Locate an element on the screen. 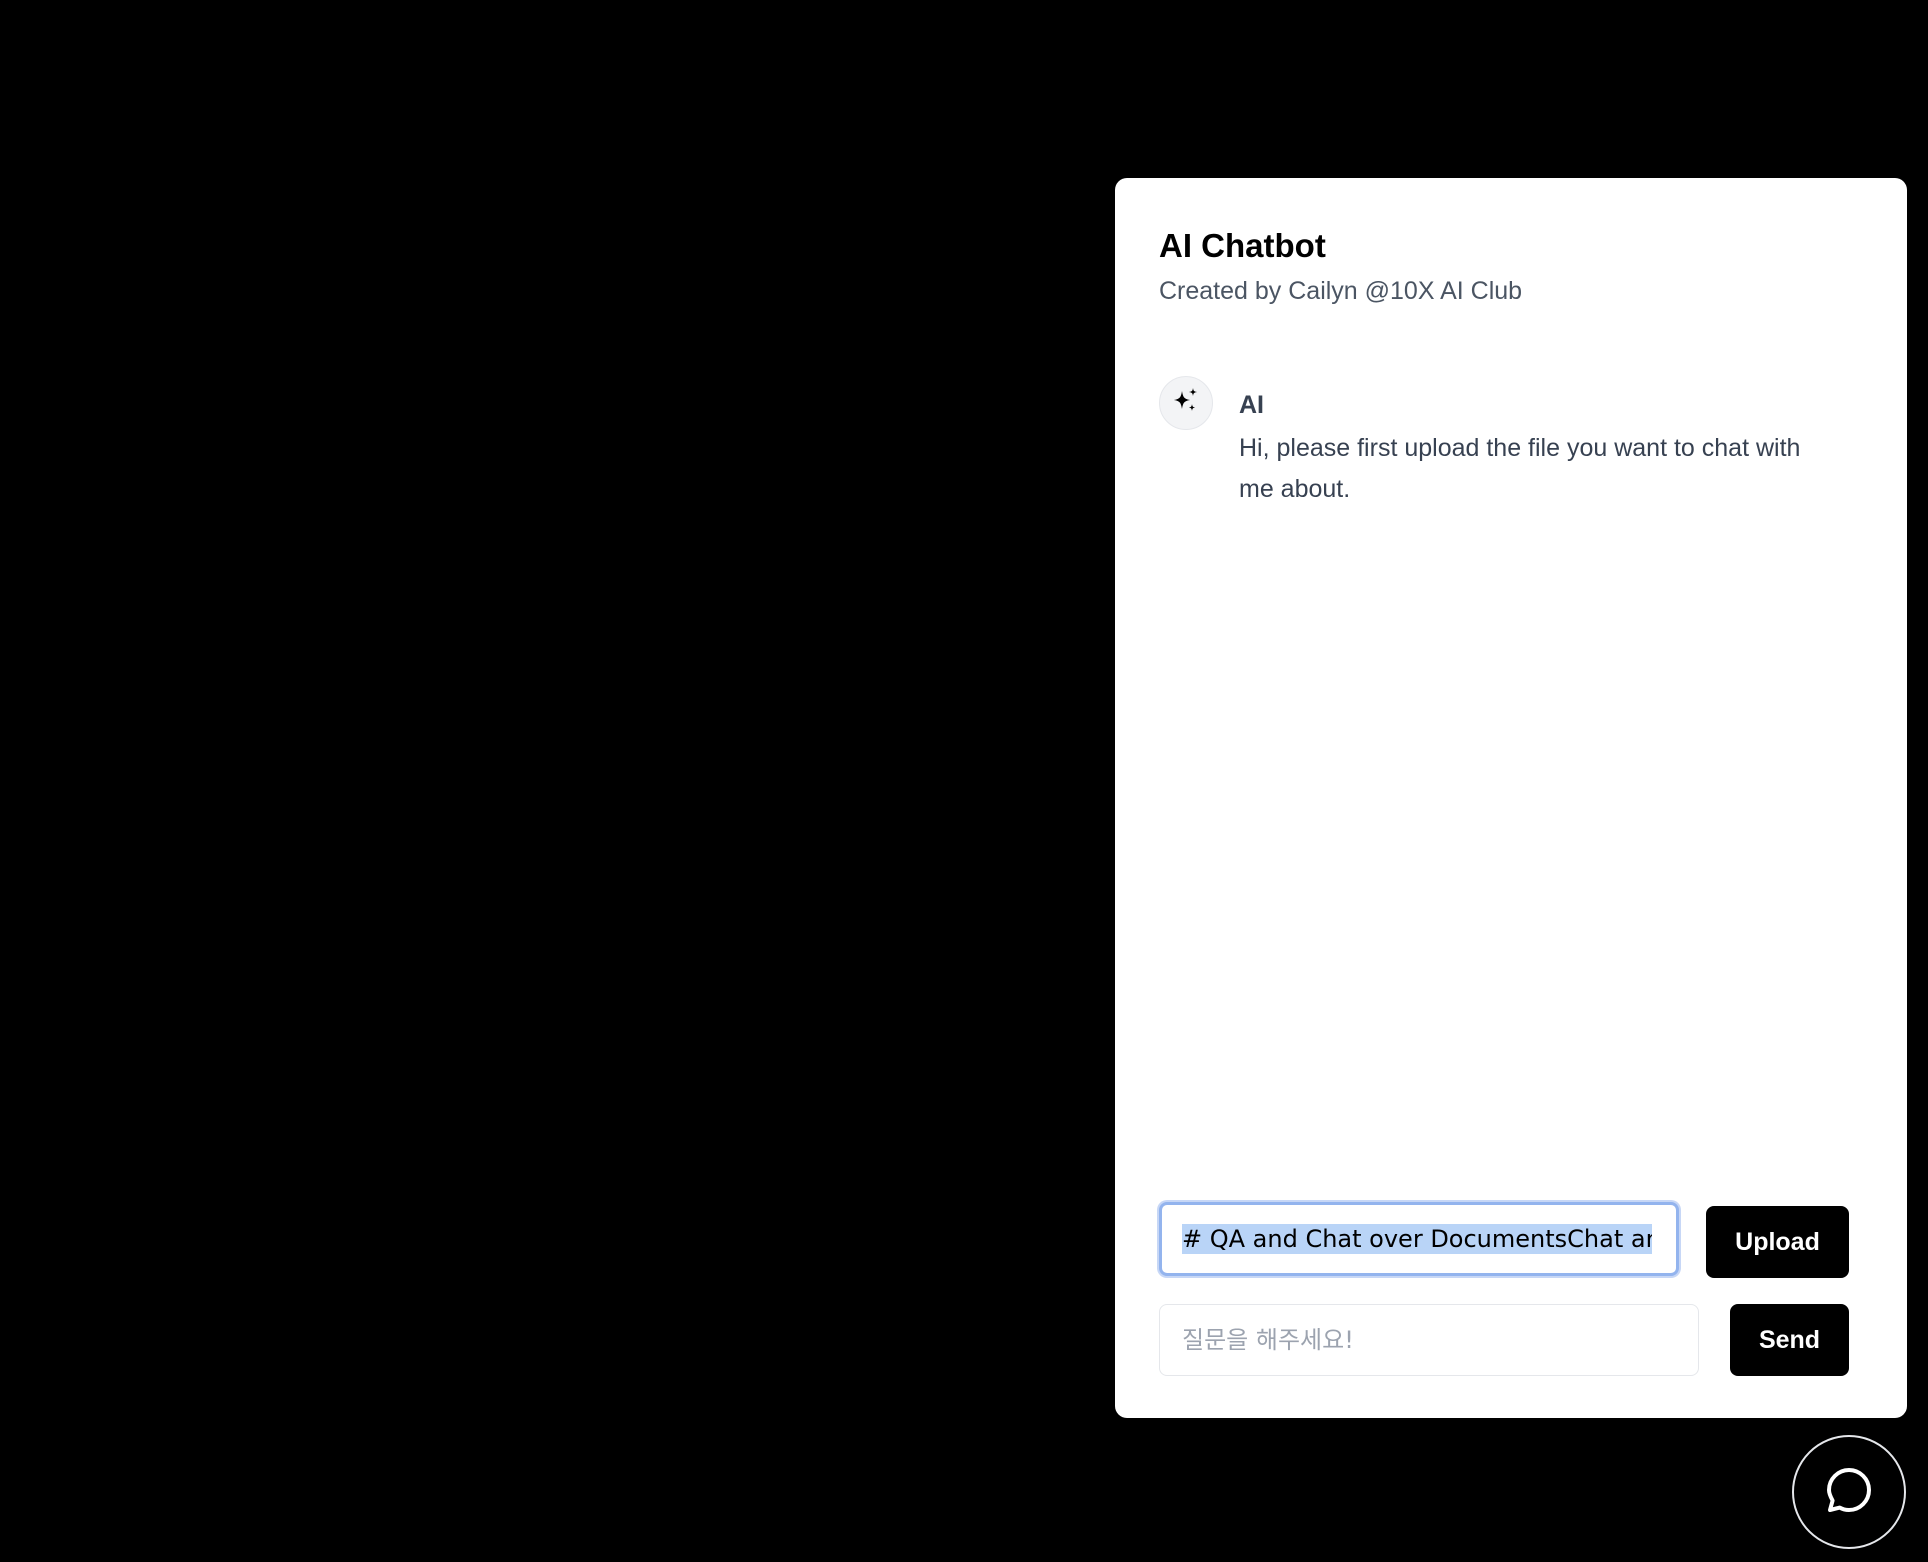 The height and width of the screenshot is (1562, 1928). chat-launcher-button is located at coordinates (1849, 1492).